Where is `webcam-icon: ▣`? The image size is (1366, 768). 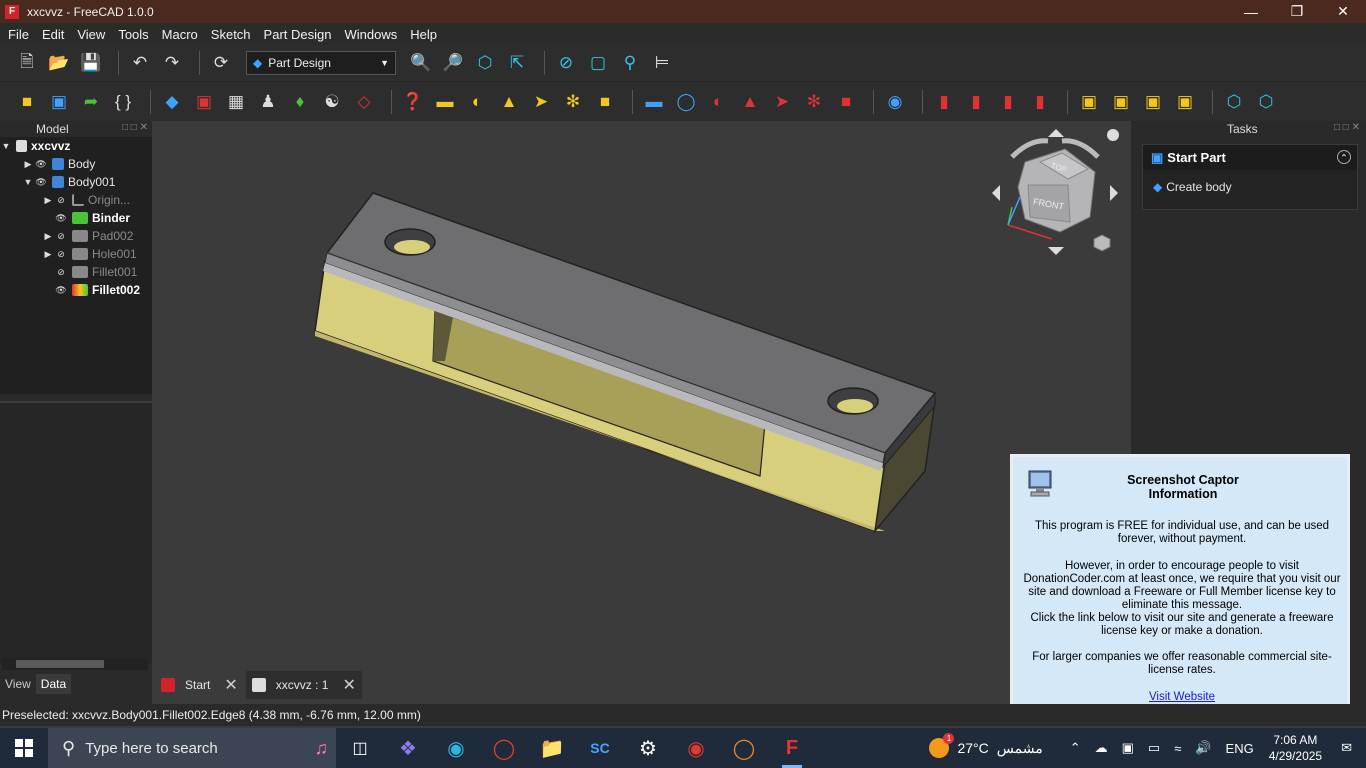 webcam-icon: ▣ is located at coordinates (1128, 748).